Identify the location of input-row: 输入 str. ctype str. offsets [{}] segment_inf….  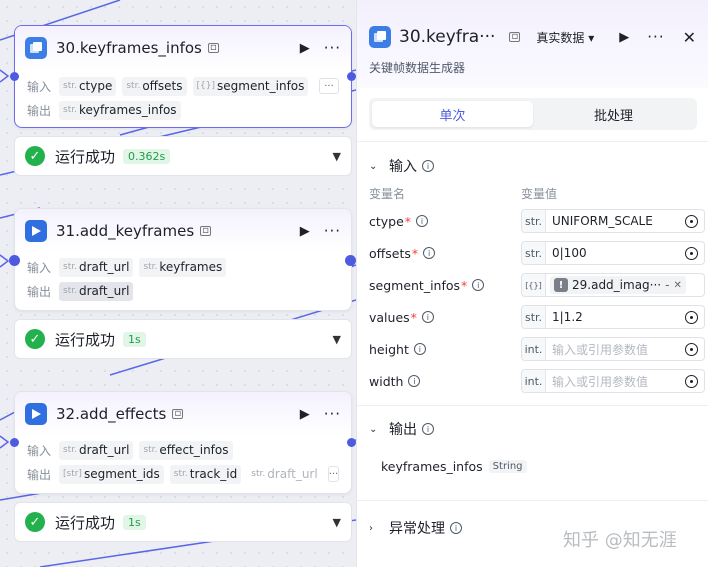
(183, 86).